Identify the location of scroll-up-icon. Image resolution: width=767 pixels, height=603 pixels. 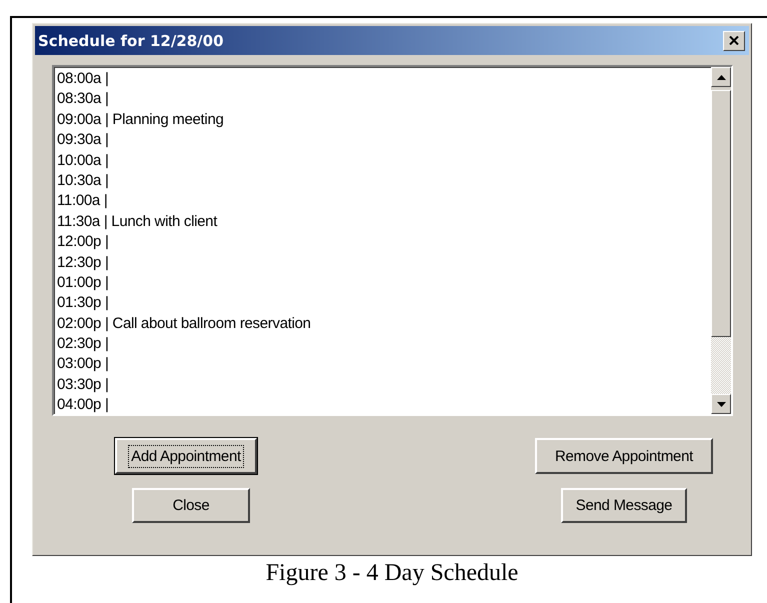
(721, 77).